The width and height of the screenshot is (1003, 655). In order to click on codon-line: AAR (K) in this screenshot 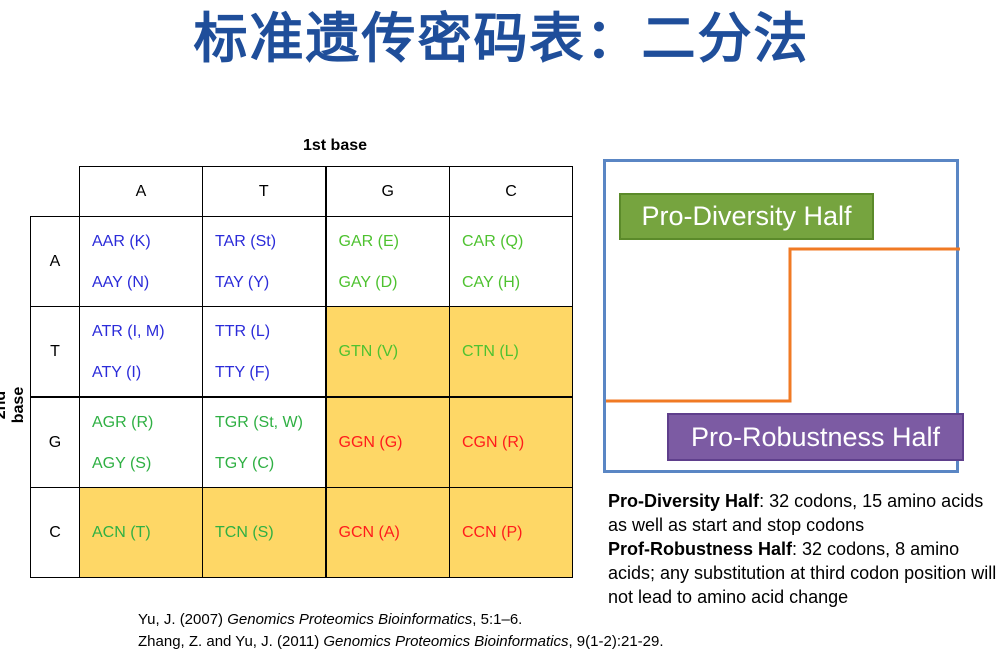, I will do `click(121, 241)`.